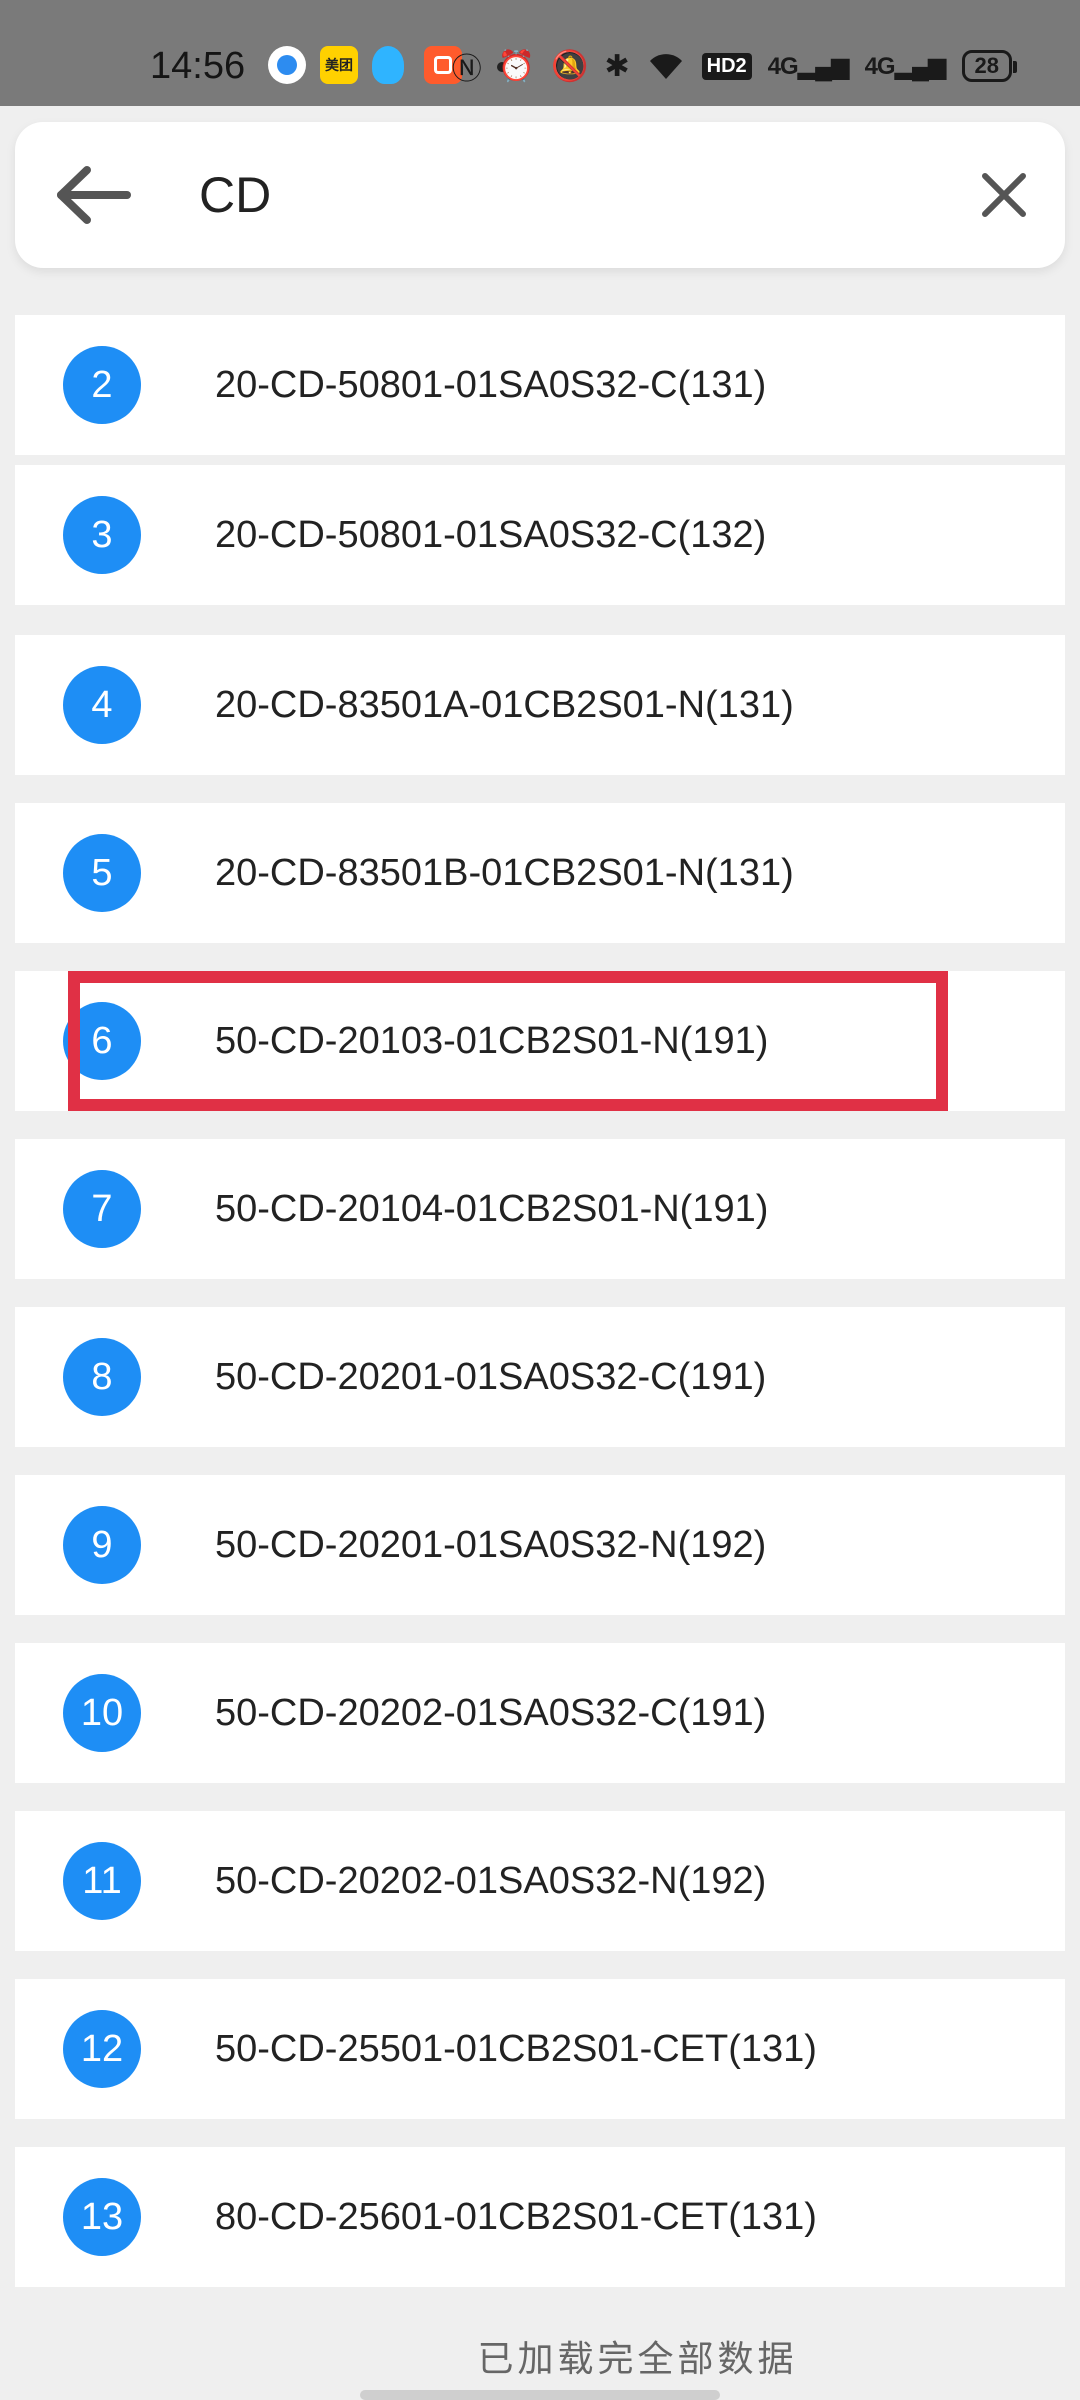  What do you see at coordinates (388, 65) in the screenshot?
I see `qq-app-icon` at bounding box center [388, 65].